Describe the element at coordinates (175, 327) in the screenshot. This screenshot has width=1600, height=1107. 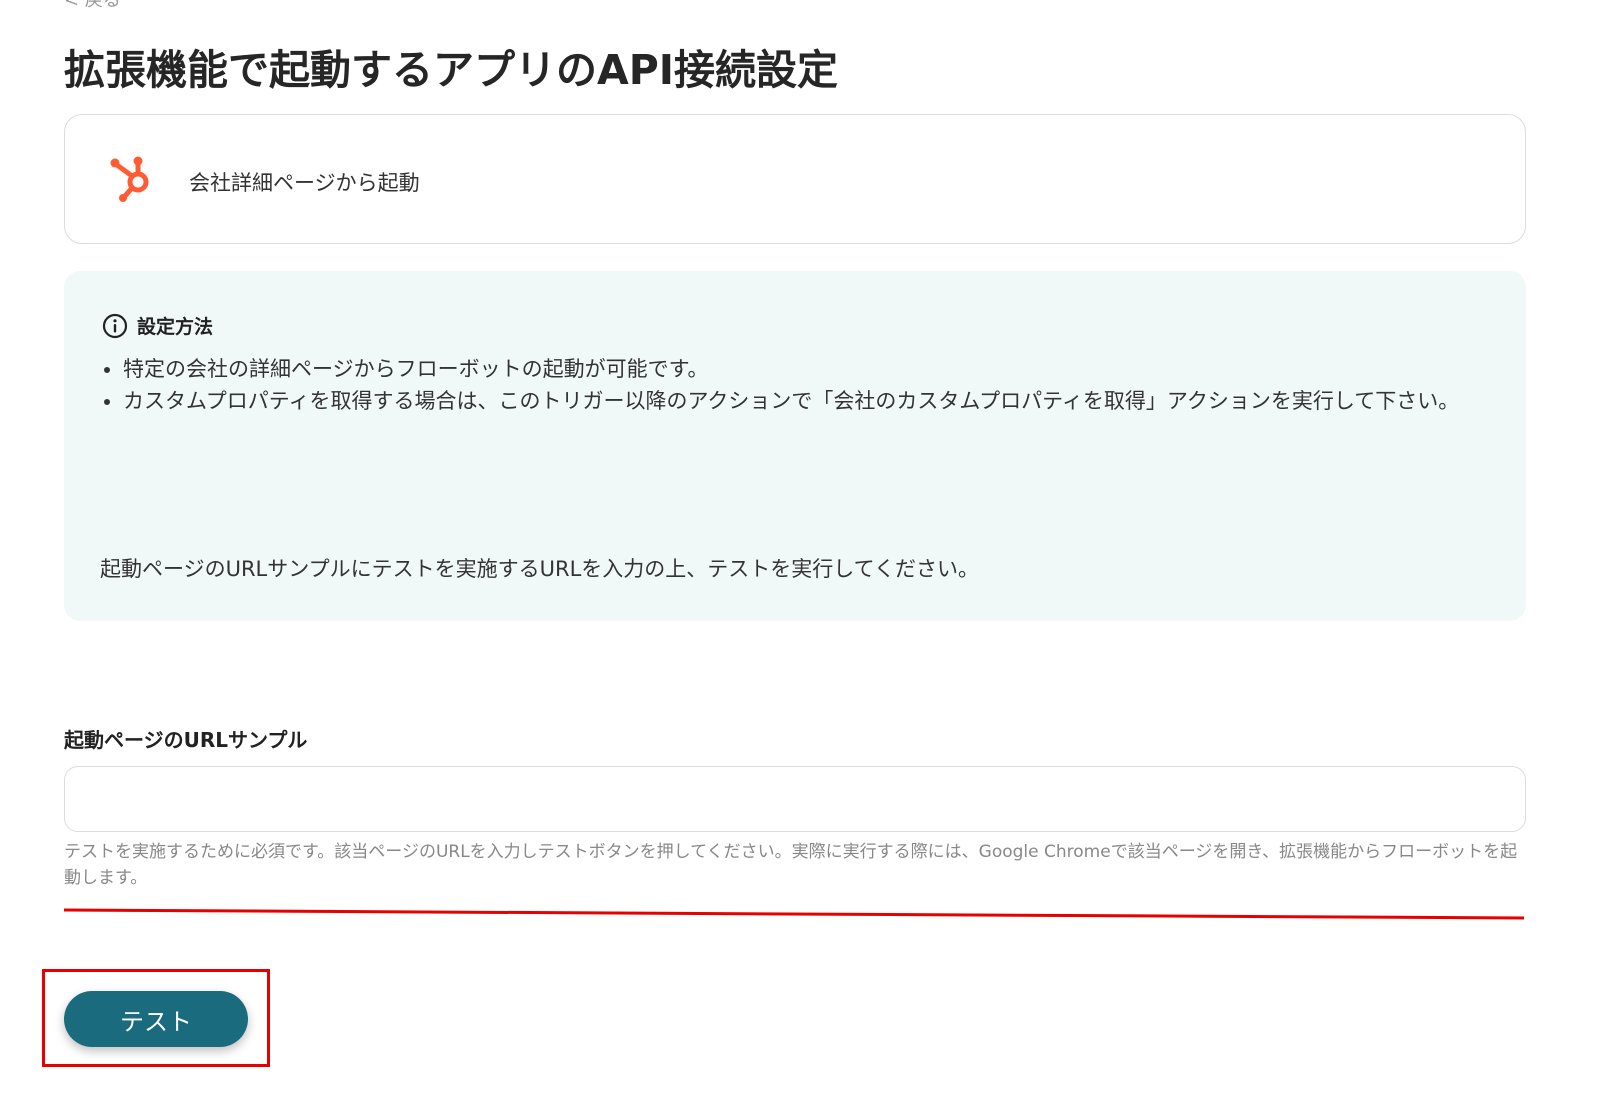
I see `setup-info-title: 設定方法` at that location.